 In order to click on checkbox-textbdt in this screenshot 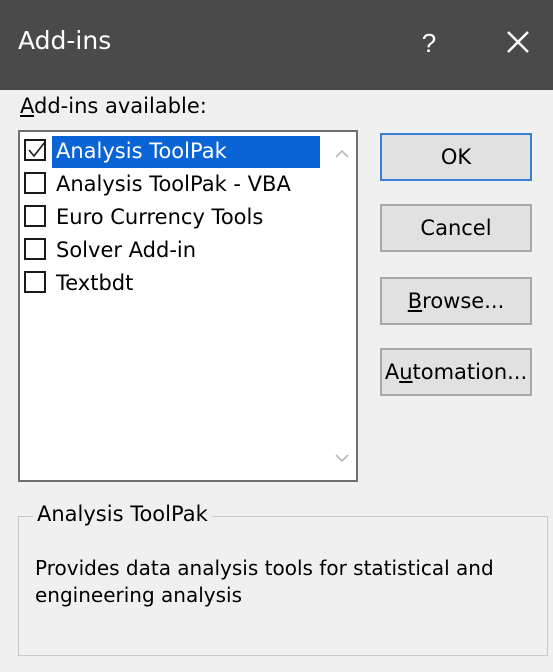, I will do `click(35, 282)`.